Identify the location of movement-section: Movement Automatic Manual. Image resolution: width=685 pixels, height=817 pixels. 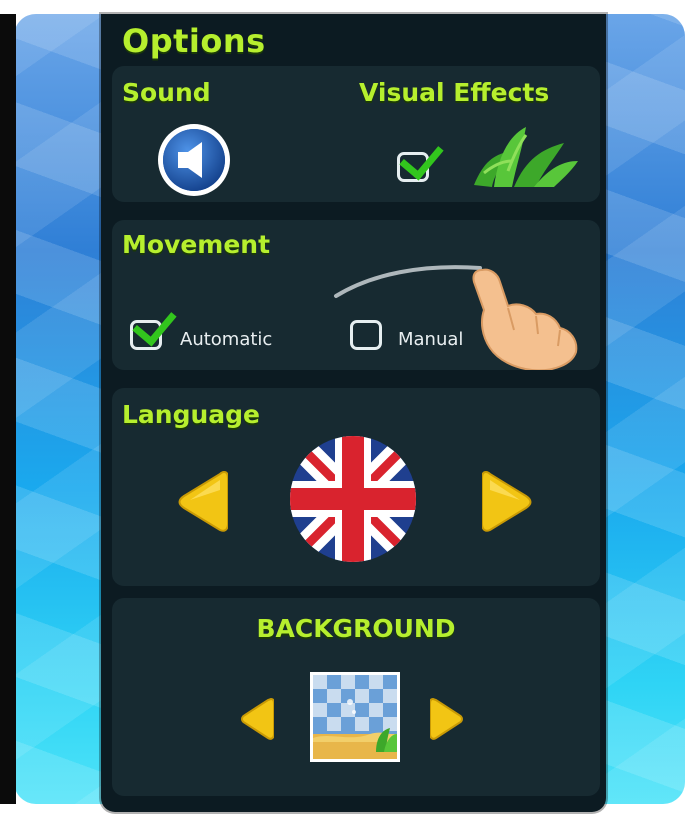
(356, 295).